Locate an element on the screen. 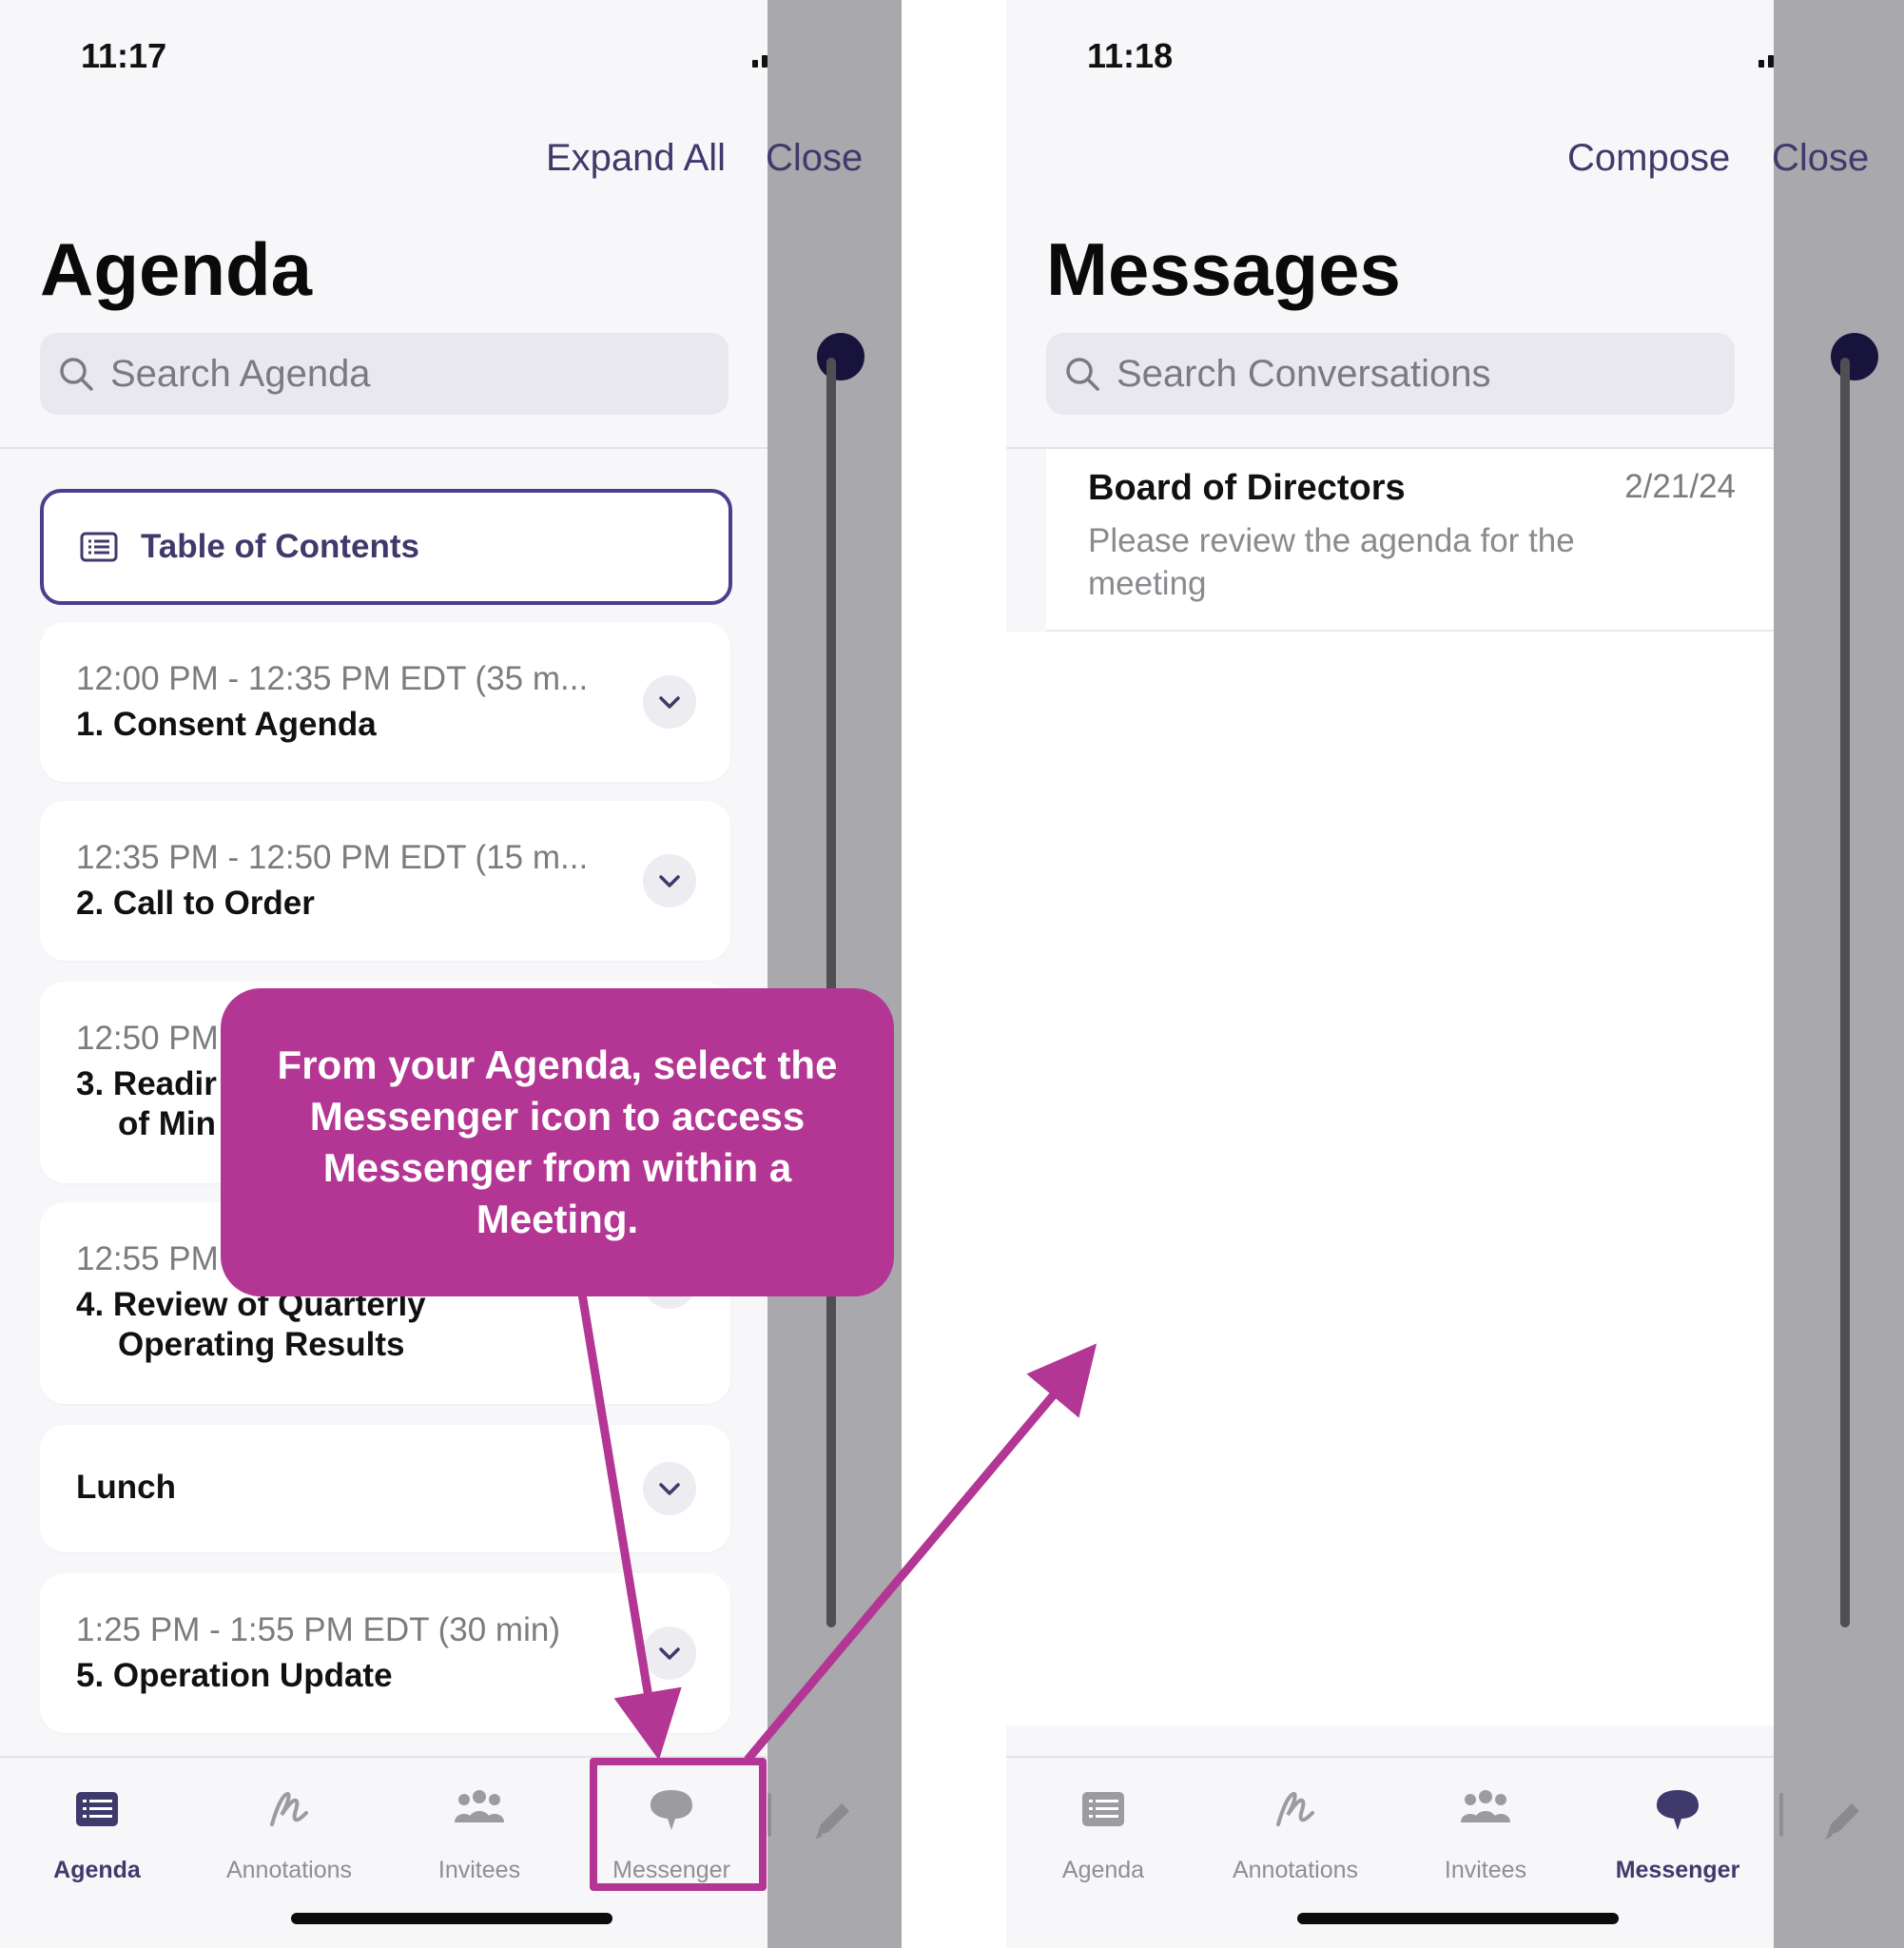  agenda-item-time: 12:50 PM is located at coordinates (147, 1039).